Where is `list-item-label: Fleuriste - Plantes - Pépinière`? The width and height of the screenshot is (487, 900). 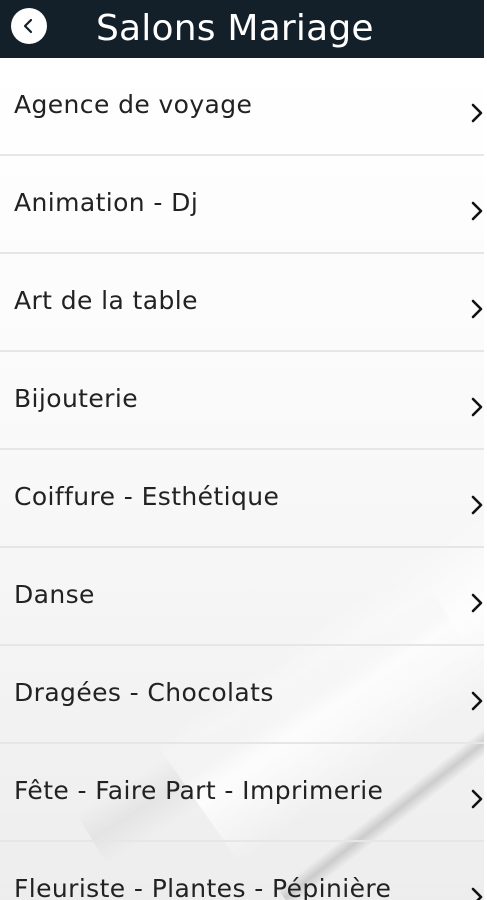
list-item-label: Fleuriste - Plantes - Pépinière is located at coordinates (203, 887).